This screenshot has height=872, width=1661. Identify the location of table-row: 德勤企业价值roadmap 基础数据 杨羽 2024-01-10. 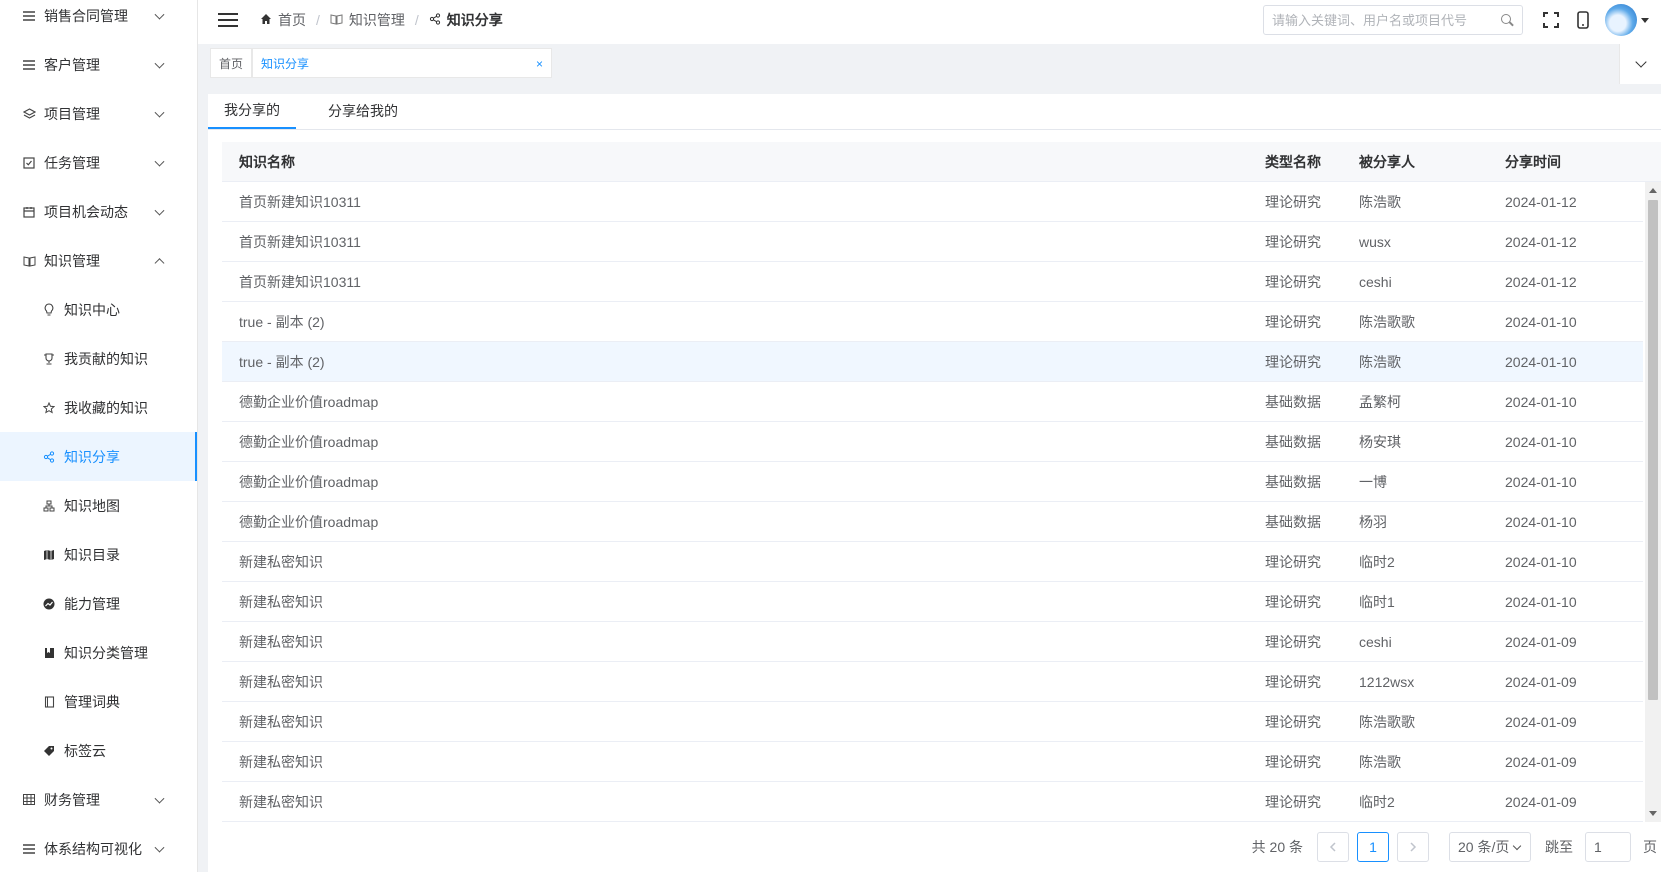
(932, 522).